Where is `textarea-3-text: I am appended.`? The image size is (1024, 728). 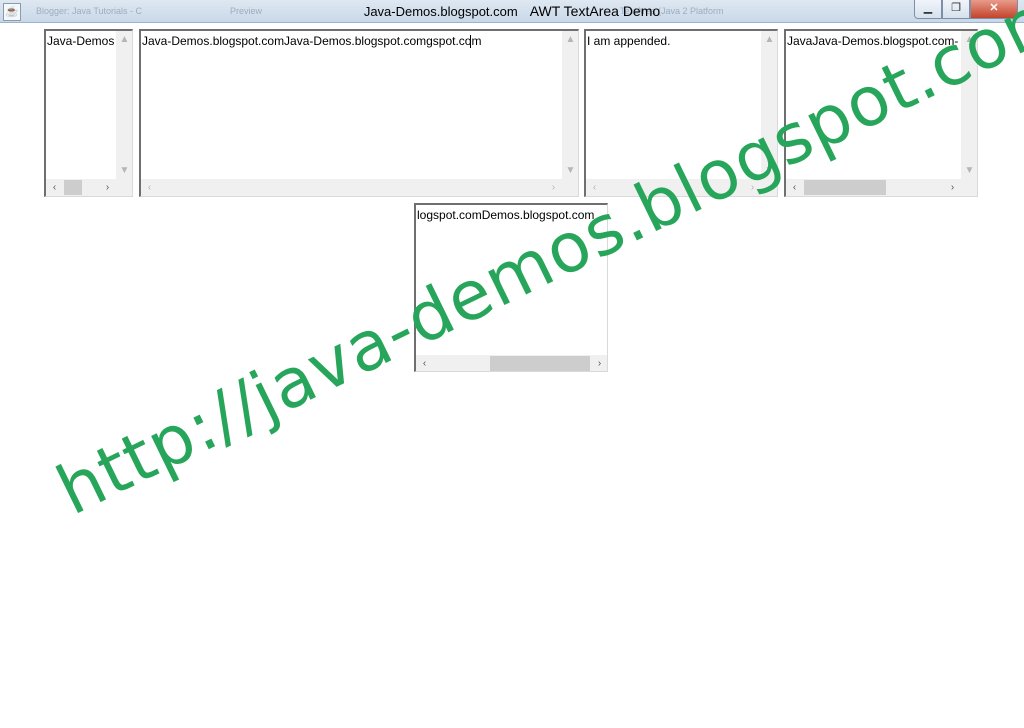
textarea-3-text: I am appended. is located at coordinates (674, 41).